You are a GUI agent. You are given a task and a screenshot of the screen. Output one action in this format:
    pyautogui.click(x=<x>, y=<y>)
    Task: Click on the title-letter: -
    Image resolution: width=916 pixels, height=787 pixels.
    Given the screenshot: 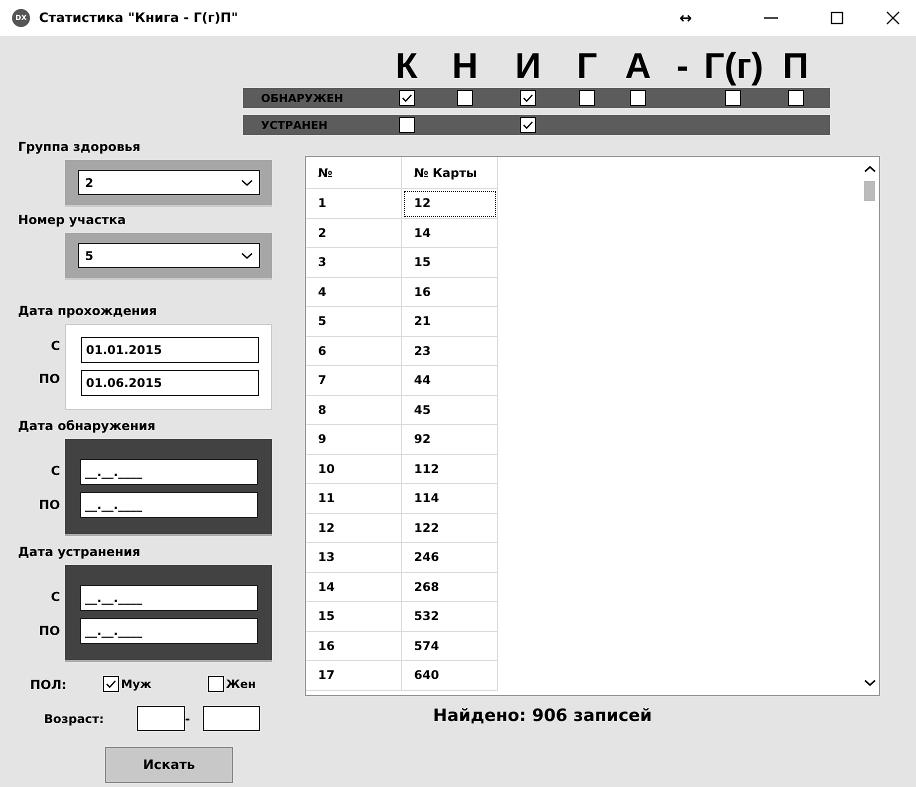 What is the action you would take?
    pyautogui.click(x=683, y=66)
    